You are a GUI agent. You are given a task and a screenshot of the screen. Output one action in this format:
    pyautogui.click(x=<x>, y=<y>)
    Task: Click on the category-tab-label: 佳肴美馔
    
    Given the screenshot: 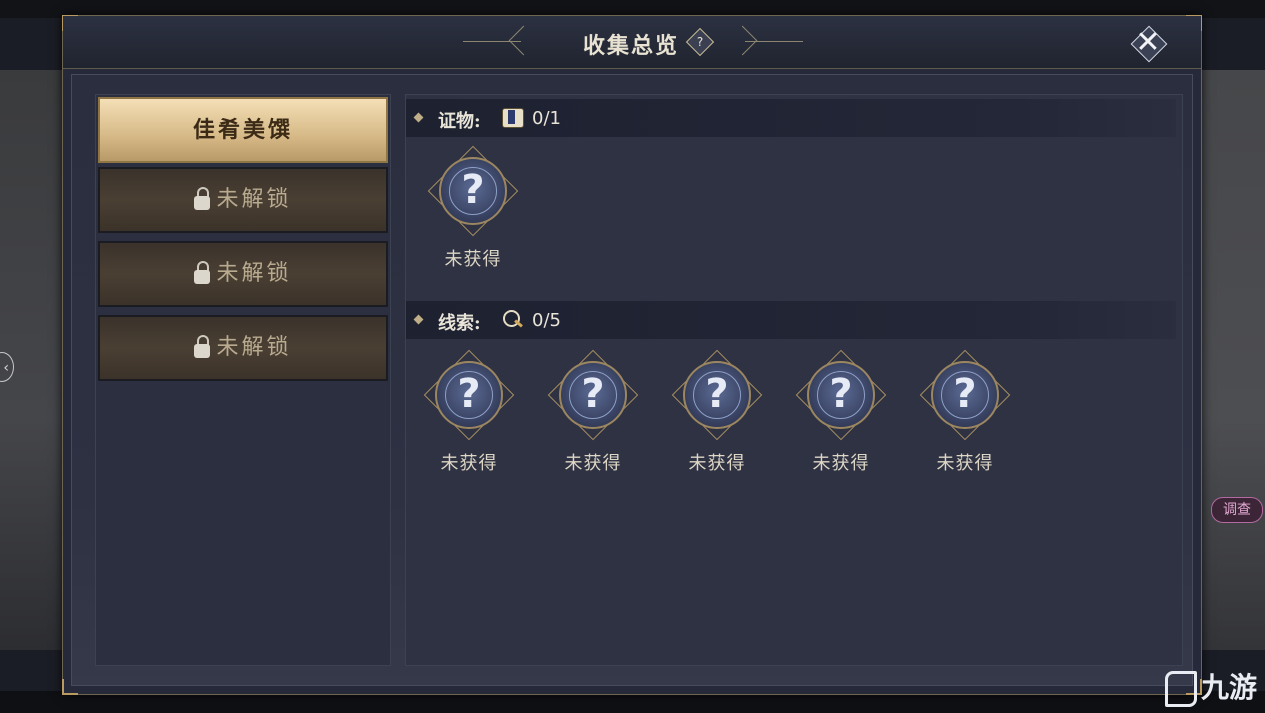 What is the action you would take?
    pyautogui.click(x=242, y=130)
    